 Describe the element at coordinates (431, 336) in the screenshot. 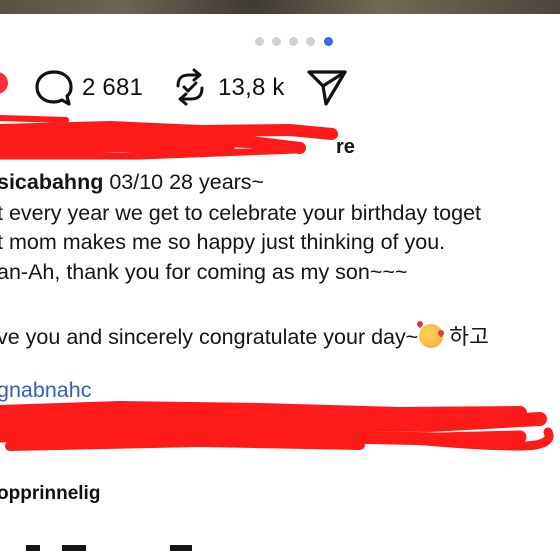

I see `smiling-face-with-hearts-icon` at that location.